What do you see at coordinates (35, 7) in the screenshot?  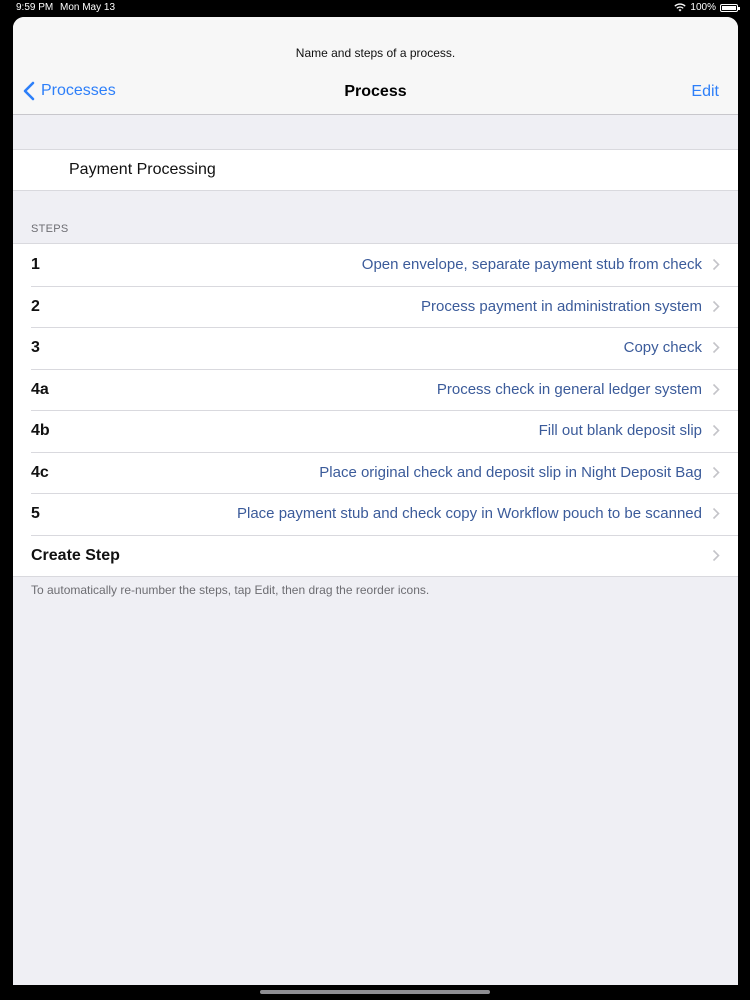 I see `status-time: 9:59 PM` at bounding box center [35, 7].